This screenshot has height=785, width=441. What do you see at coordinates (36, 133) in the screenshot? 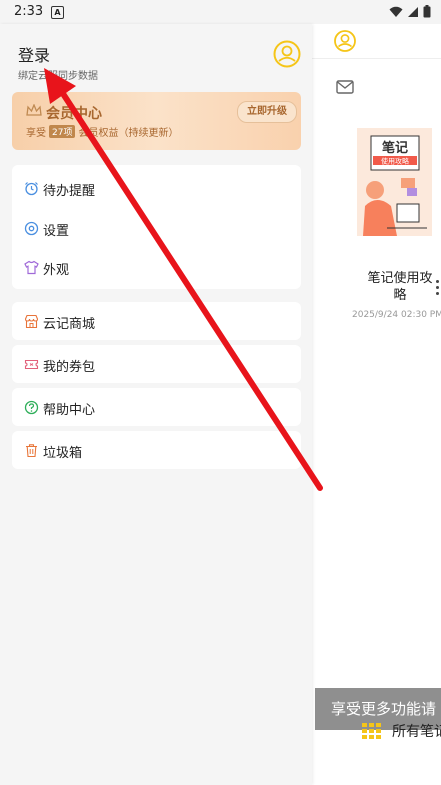
I see `vip-sub-prefix: 享受` at bounding box center [36, 133].